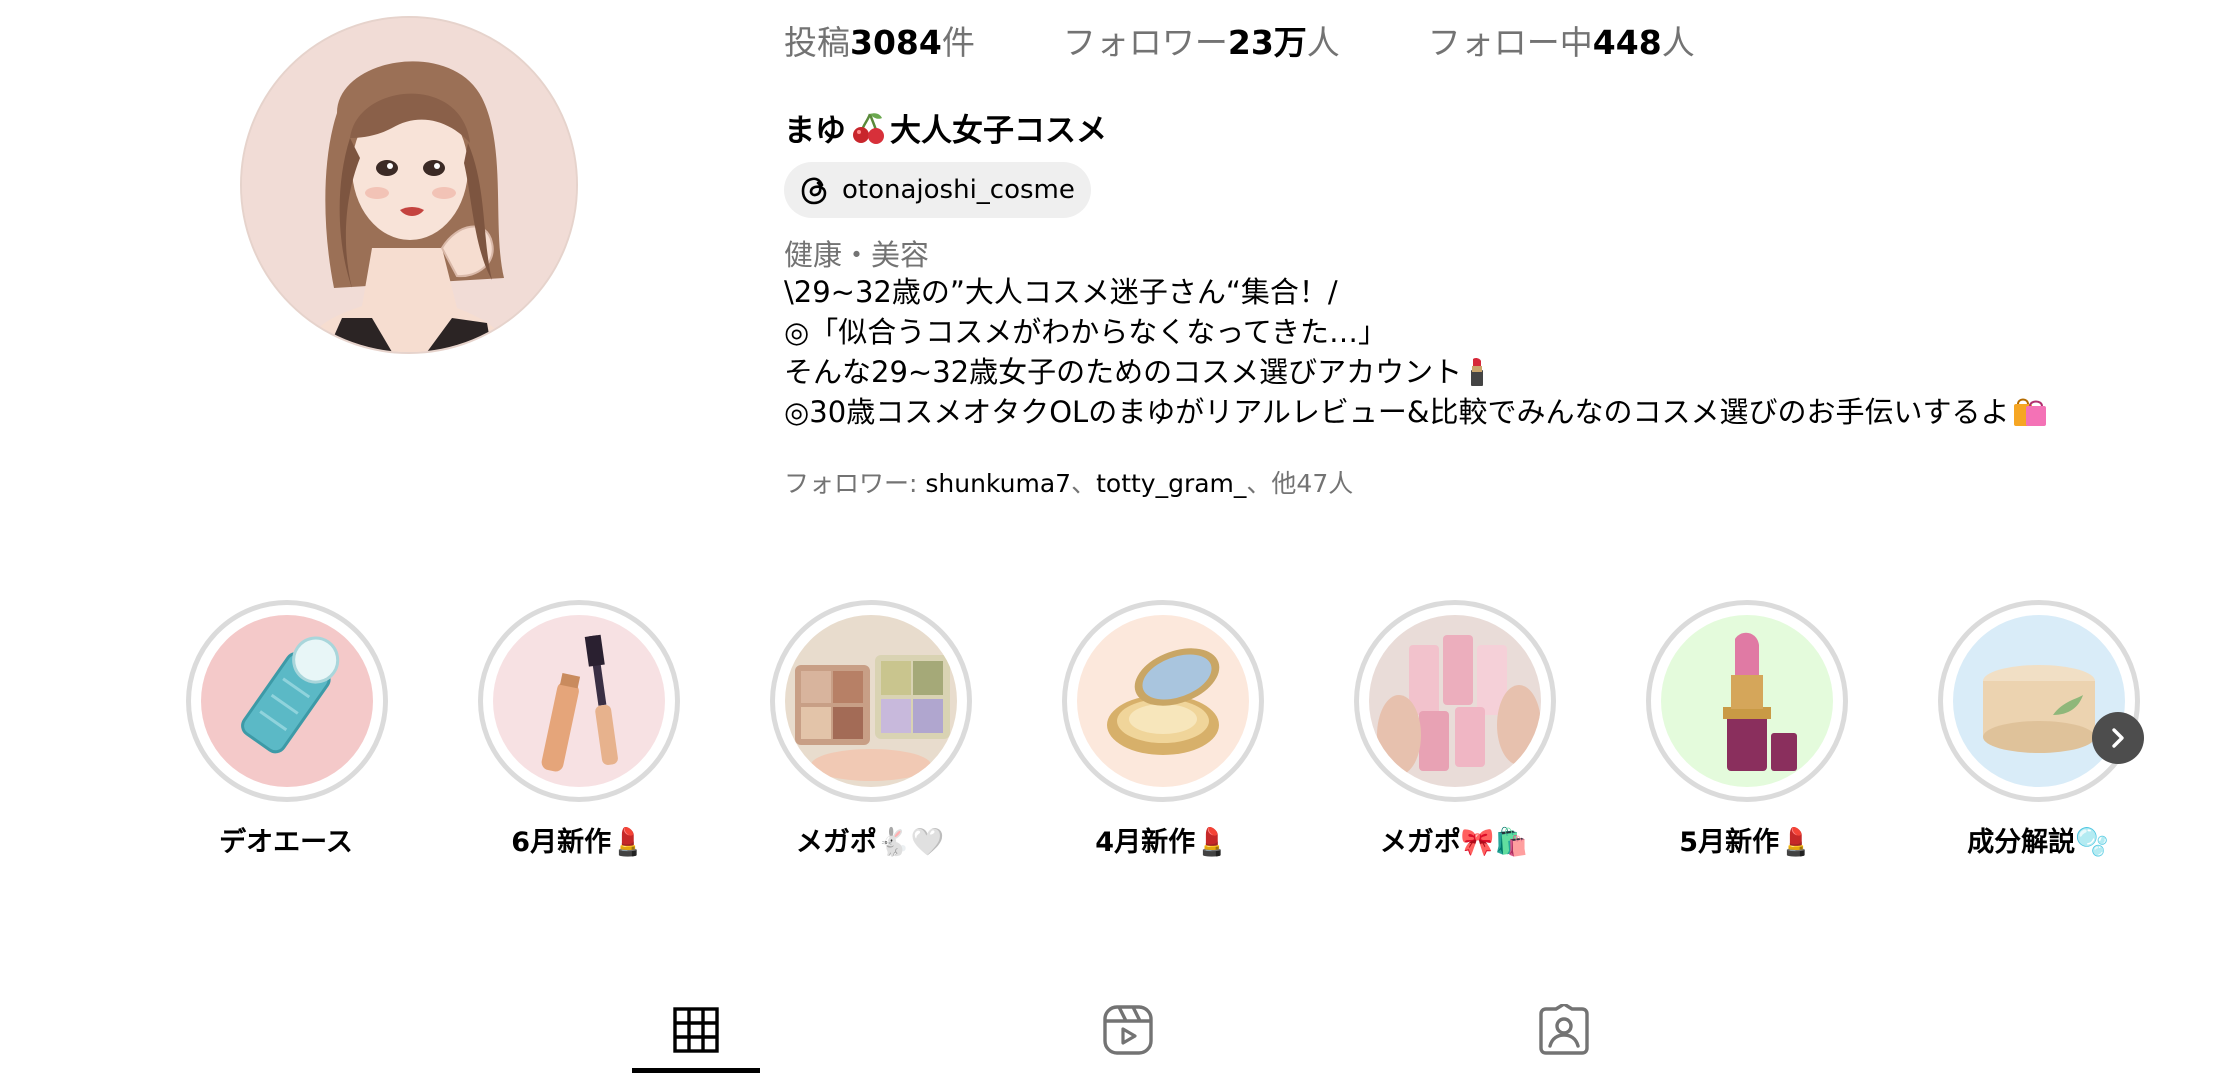 Image resolution: width=2240 pixels, height=1073 pixels. I want to click on tab-reels, so click(1128, 1030).